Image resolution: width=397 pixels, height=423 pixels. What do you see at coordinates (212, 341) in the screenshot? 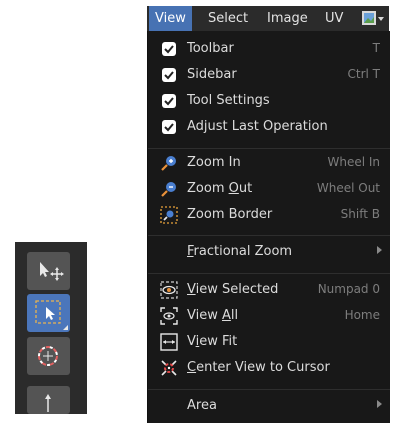
I see `menu-item-label: View Fit` at bounding box center [212, 341].